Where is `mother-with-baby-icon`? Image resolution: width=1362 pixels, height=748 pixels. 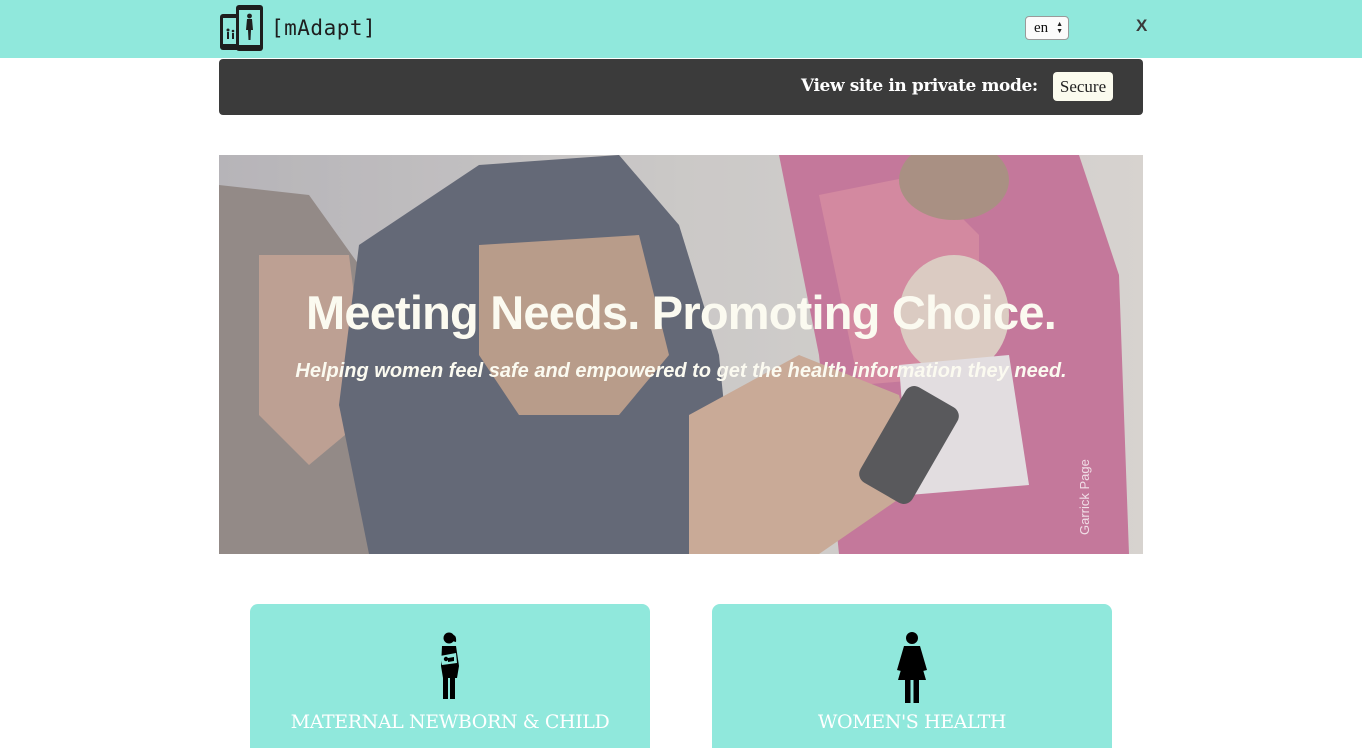
mother-with-baby-icon is located at coordinates (449, 665).